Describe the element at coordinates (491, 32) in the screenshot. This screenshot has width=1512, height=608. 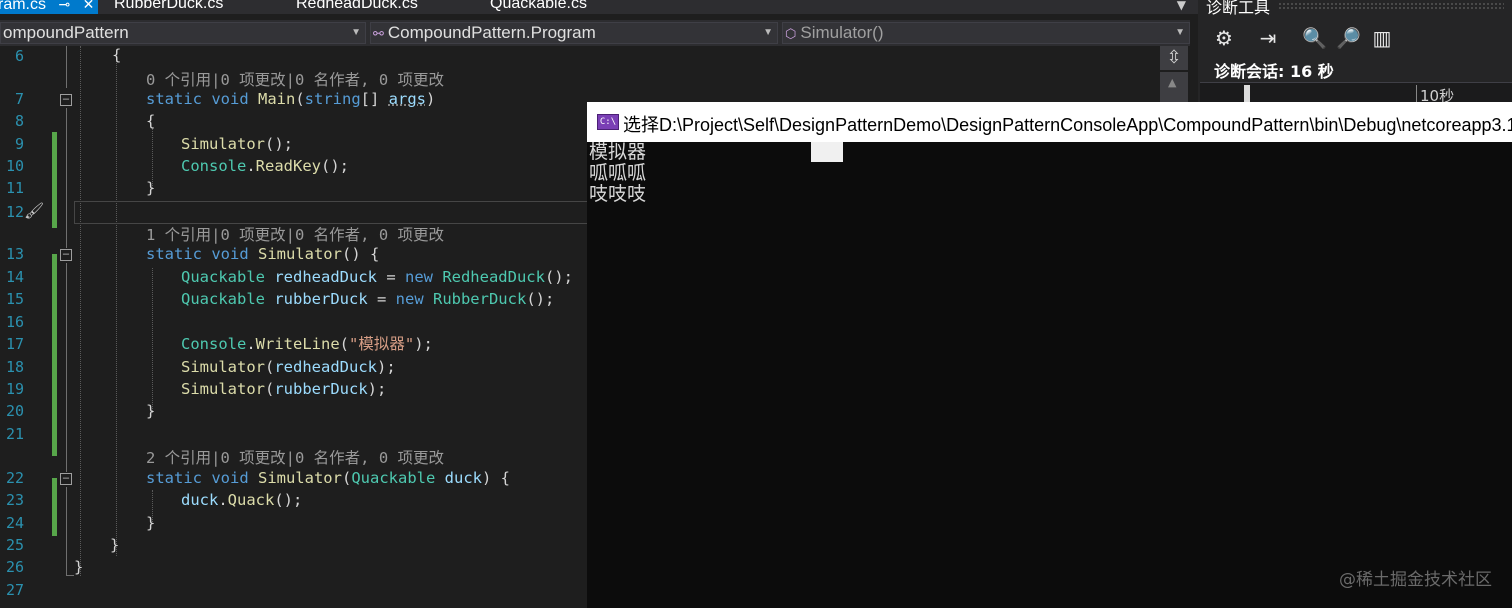
I see `class-dropdown-label: CompoundPattern.Program` at that location.